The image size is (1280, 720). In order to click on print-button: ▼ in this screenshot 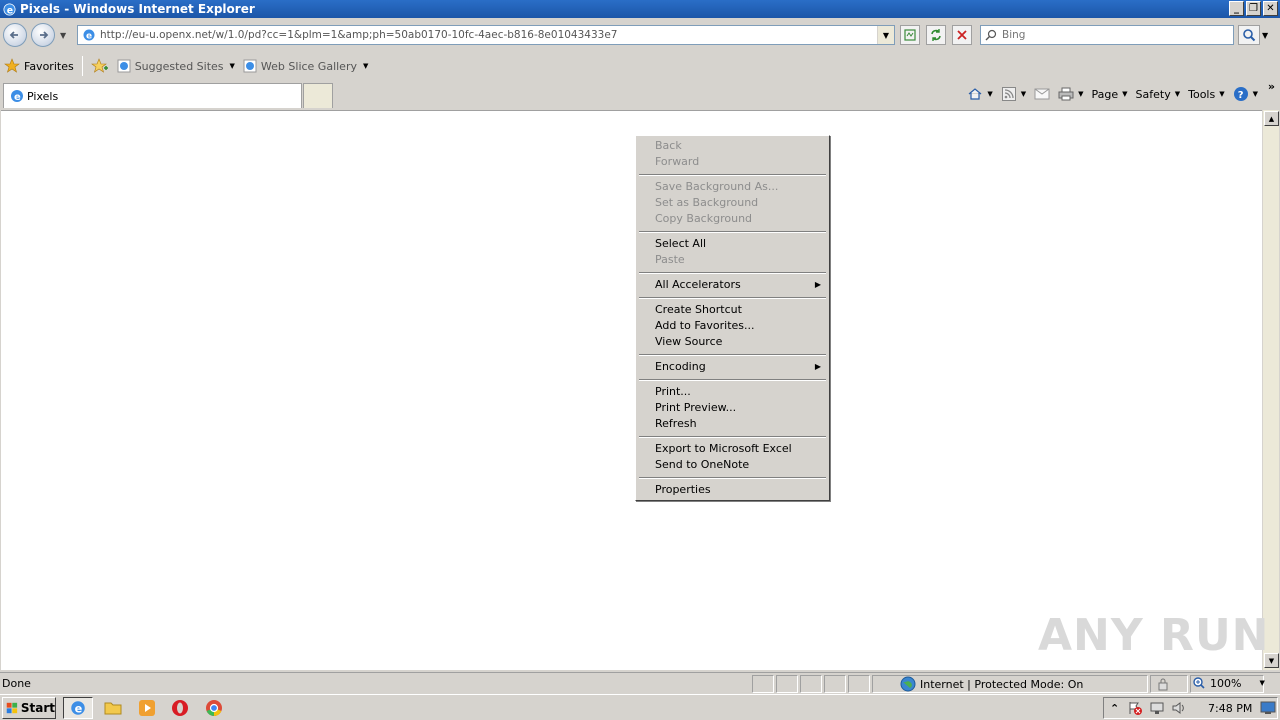, I will do `click(1071, 94)`.